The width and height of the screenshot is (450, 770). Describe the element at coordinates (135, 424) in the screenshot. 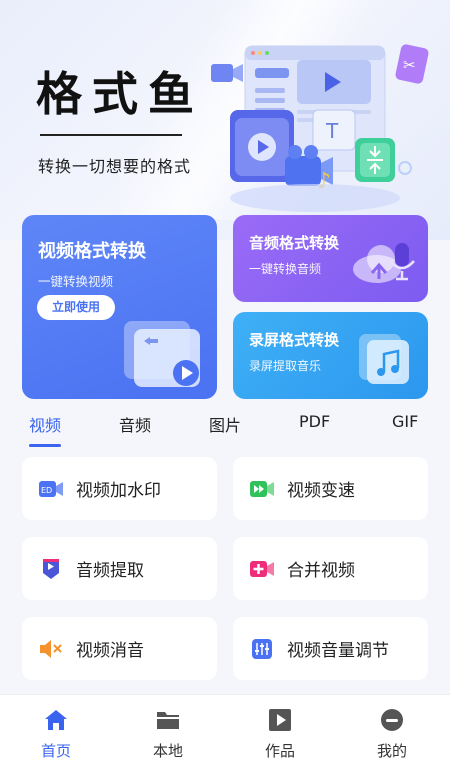

I see `tab-audio: 音频` at that location.